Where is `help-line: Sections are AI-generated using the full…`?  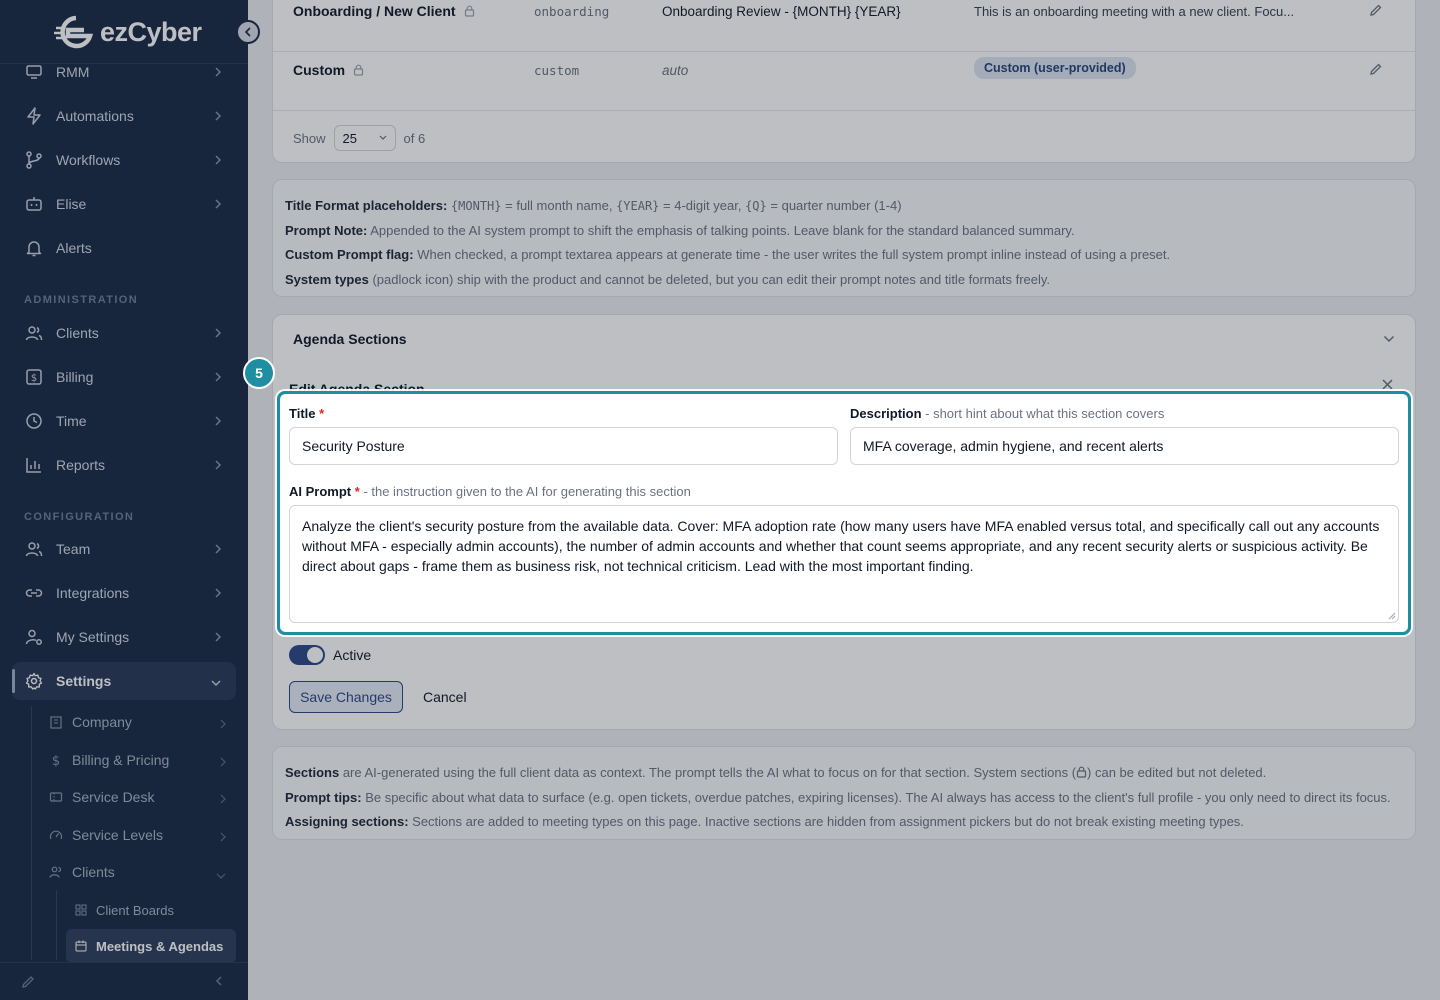
help-line: Sections are AI-generated using the full… is located at coordinates (844, 773).